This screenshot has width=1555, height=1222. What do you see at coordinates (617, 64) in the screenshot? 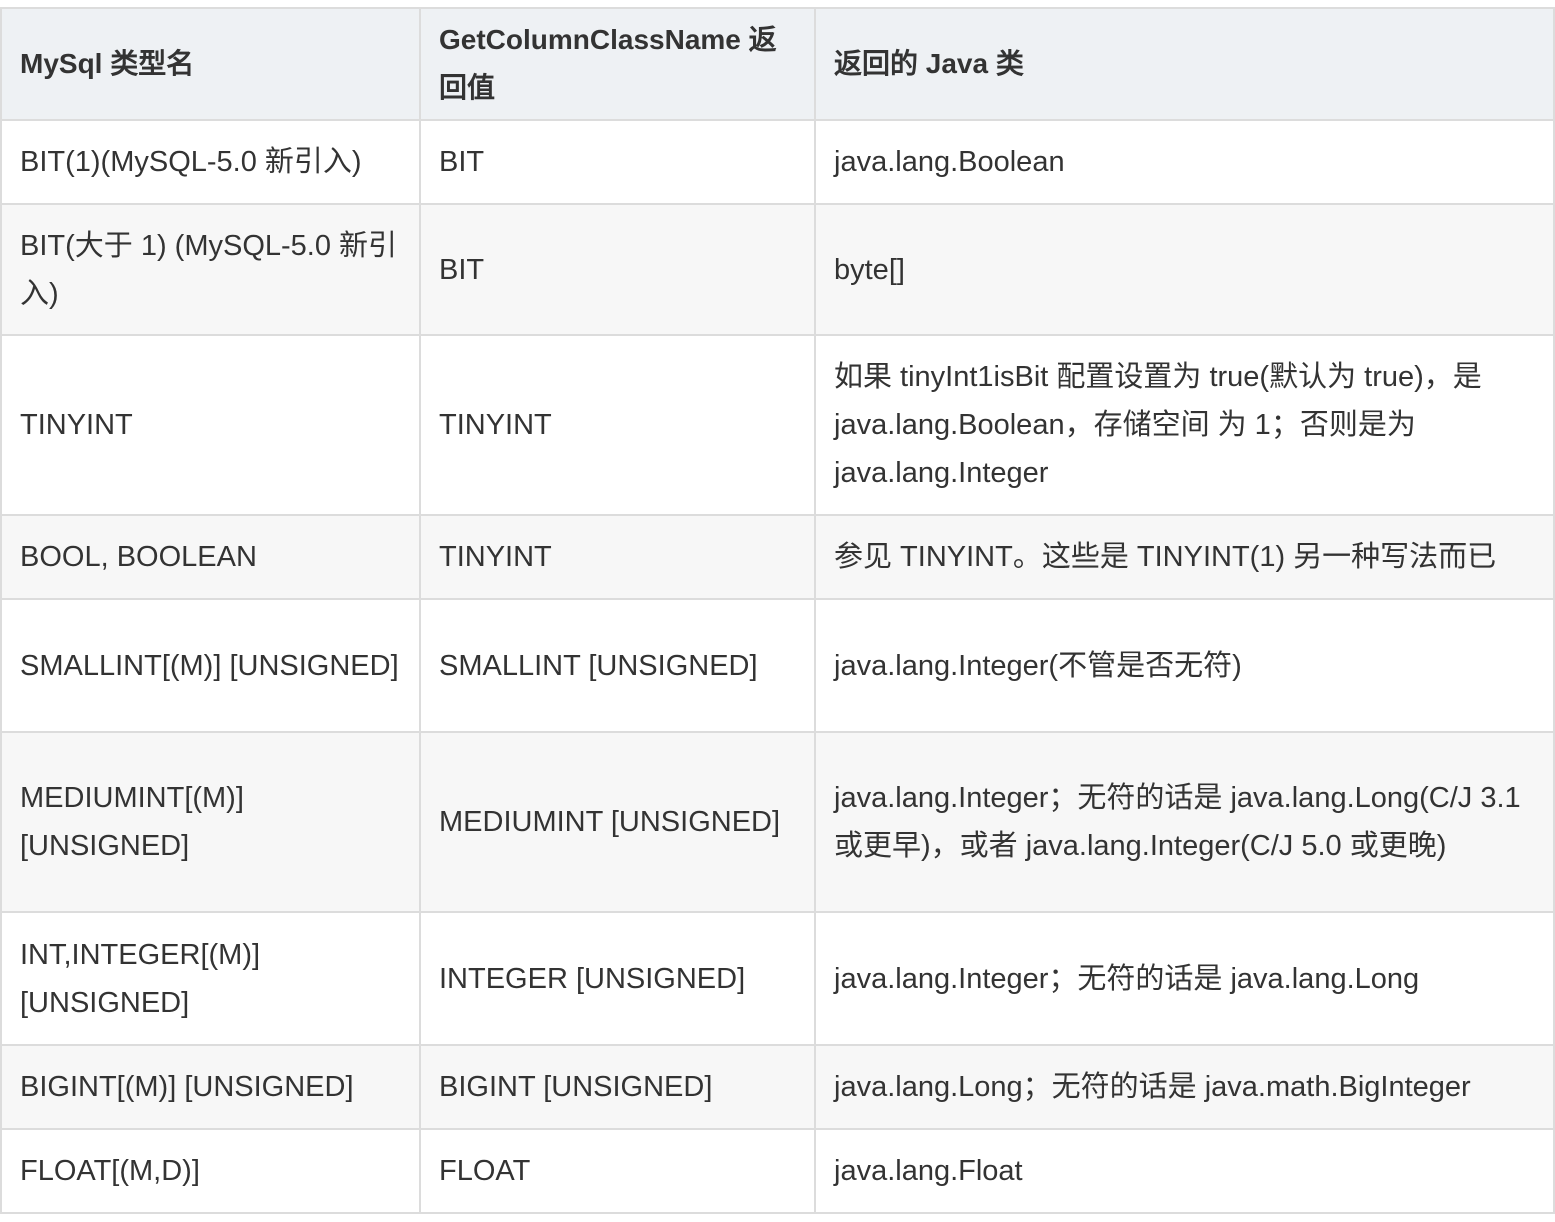
I see `header-getcolumnclassname: GetColumnClassName 返回值` at bounding box center [617, 64].